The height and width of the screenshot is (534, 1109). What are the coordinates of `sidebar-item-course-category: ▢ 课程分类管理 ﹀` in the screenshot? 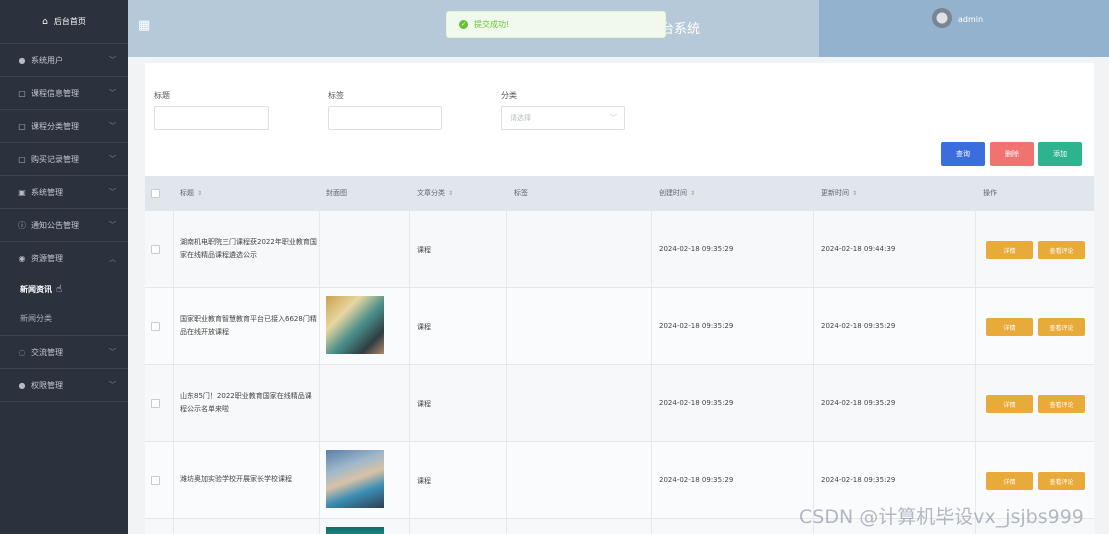 It's located at (64, 126).